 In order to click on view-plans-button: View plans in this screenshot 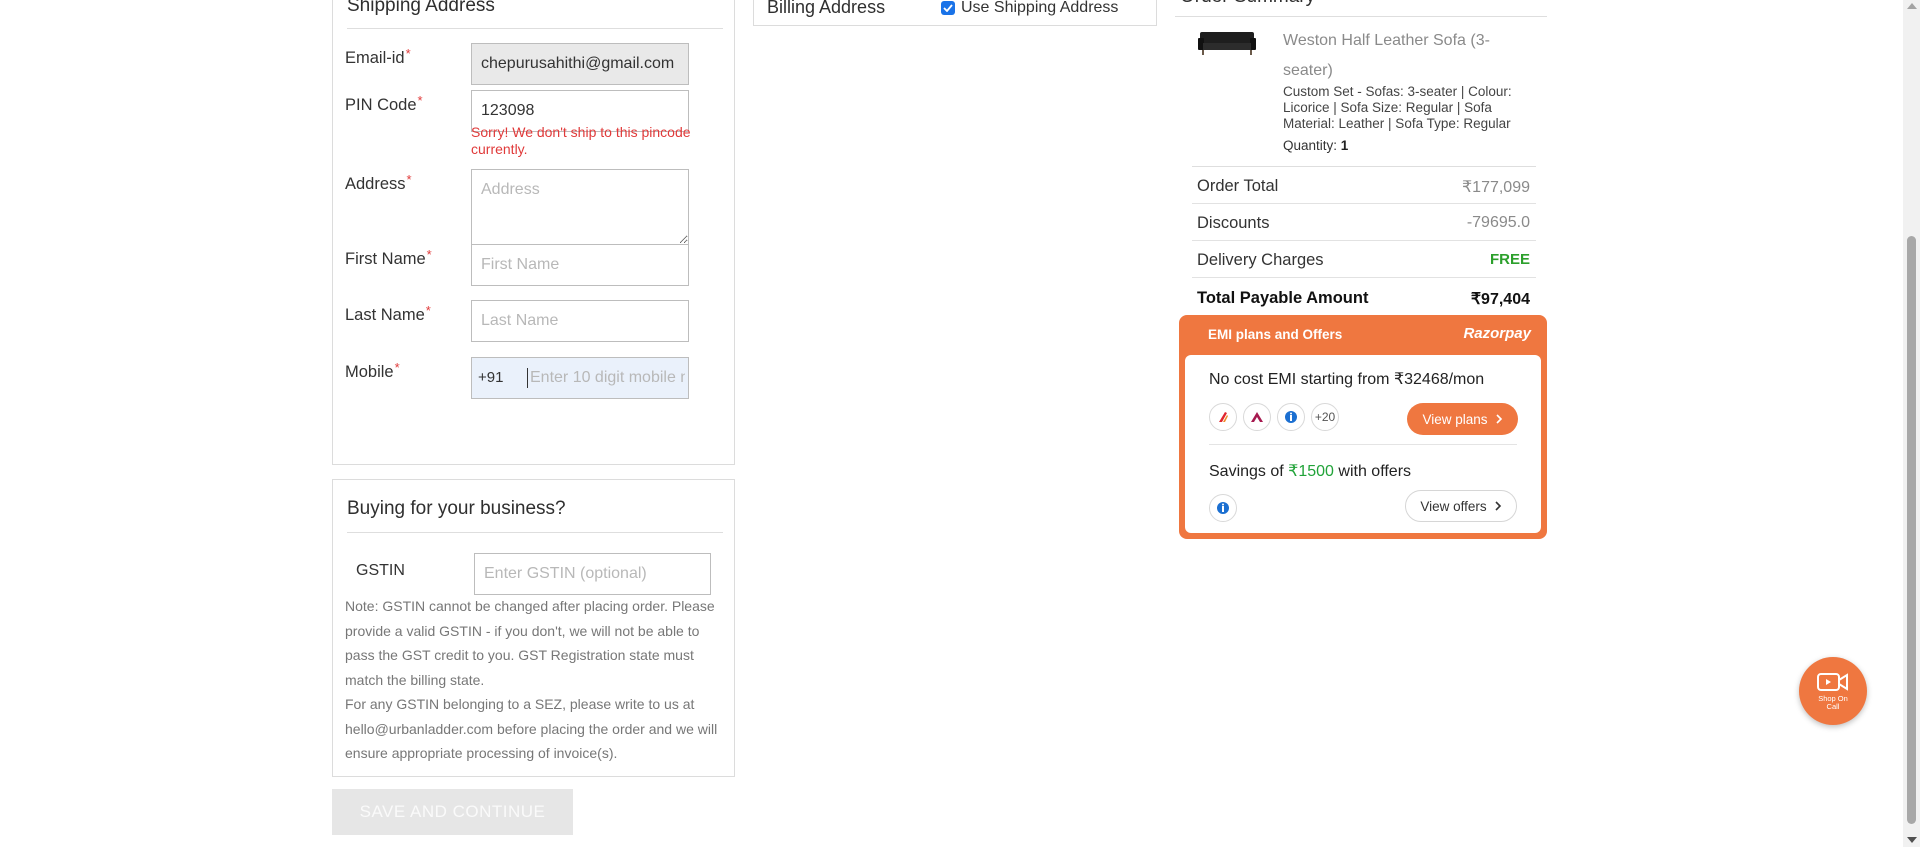, I will do `click(1462, 419)`.